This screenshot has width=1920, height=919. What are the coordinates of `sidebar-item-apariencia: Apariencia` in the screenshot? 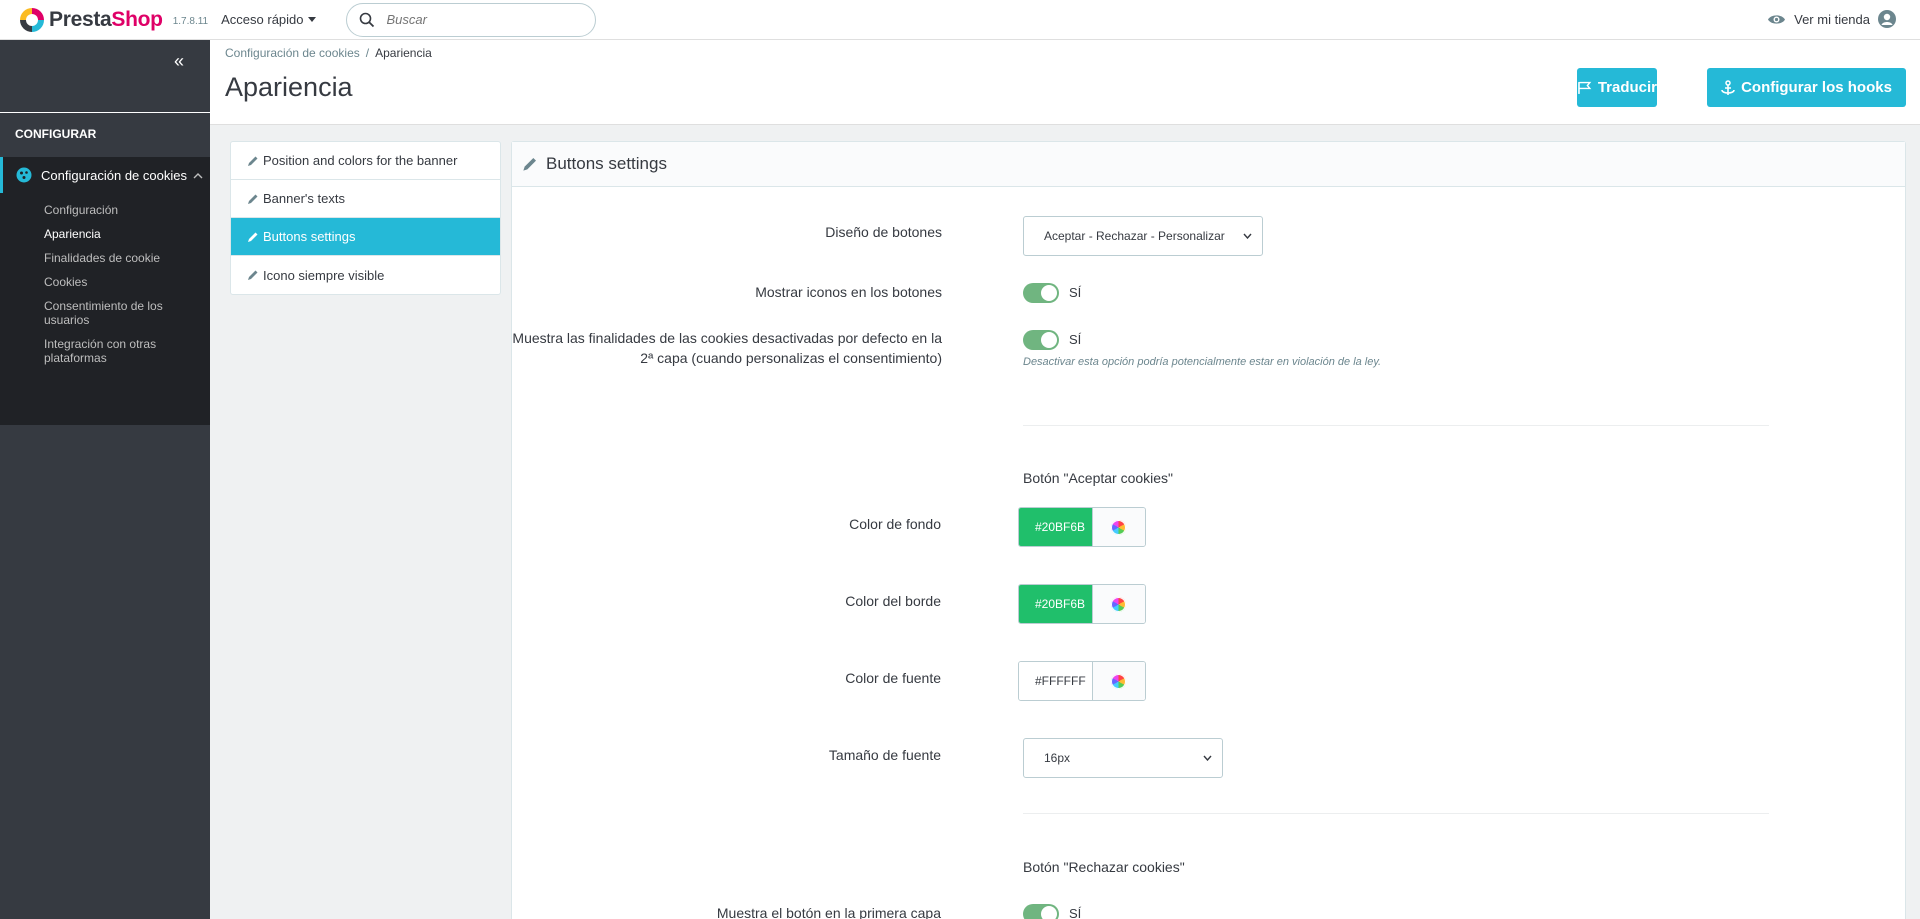 It's located at (119, 234).